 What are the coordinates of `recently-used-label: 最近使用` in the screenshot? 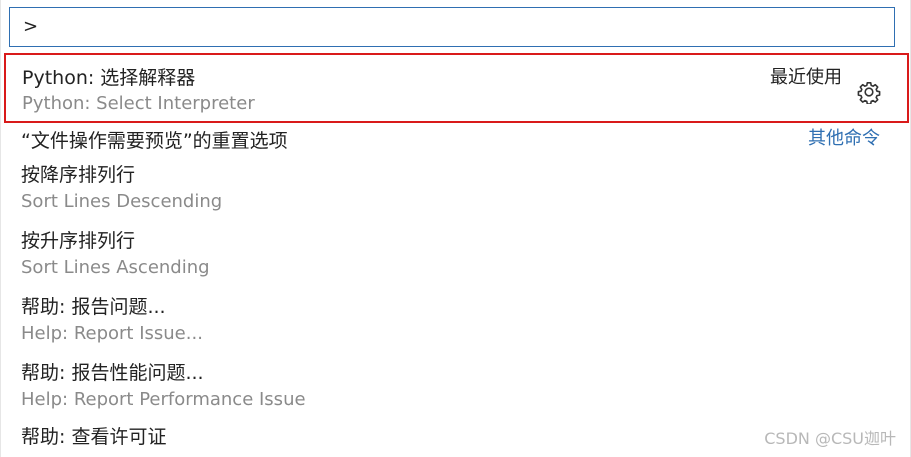 It's located at (806, 77).